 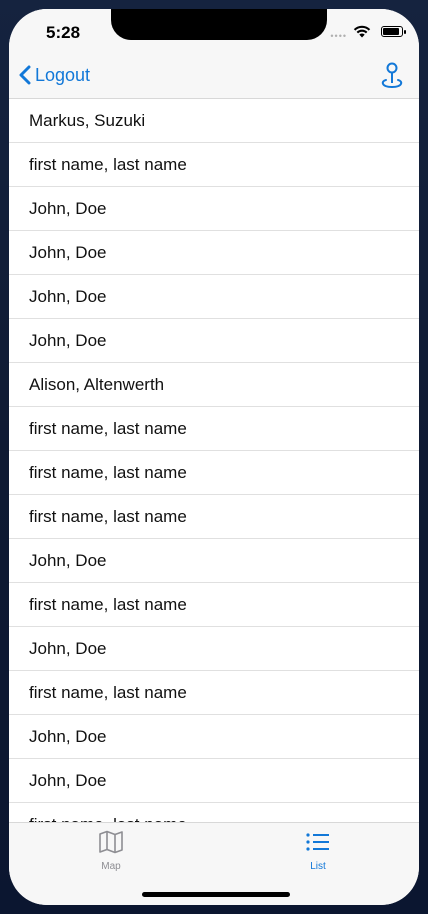 I want to click on signal-icon: ••••, so click(x=338, y=36).